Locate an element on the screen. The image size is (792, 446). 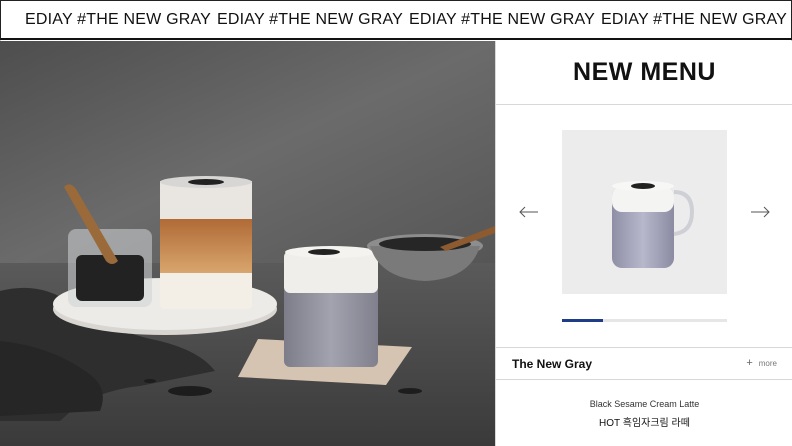
carousel-progress-fill is located at coordinates (583, 320).